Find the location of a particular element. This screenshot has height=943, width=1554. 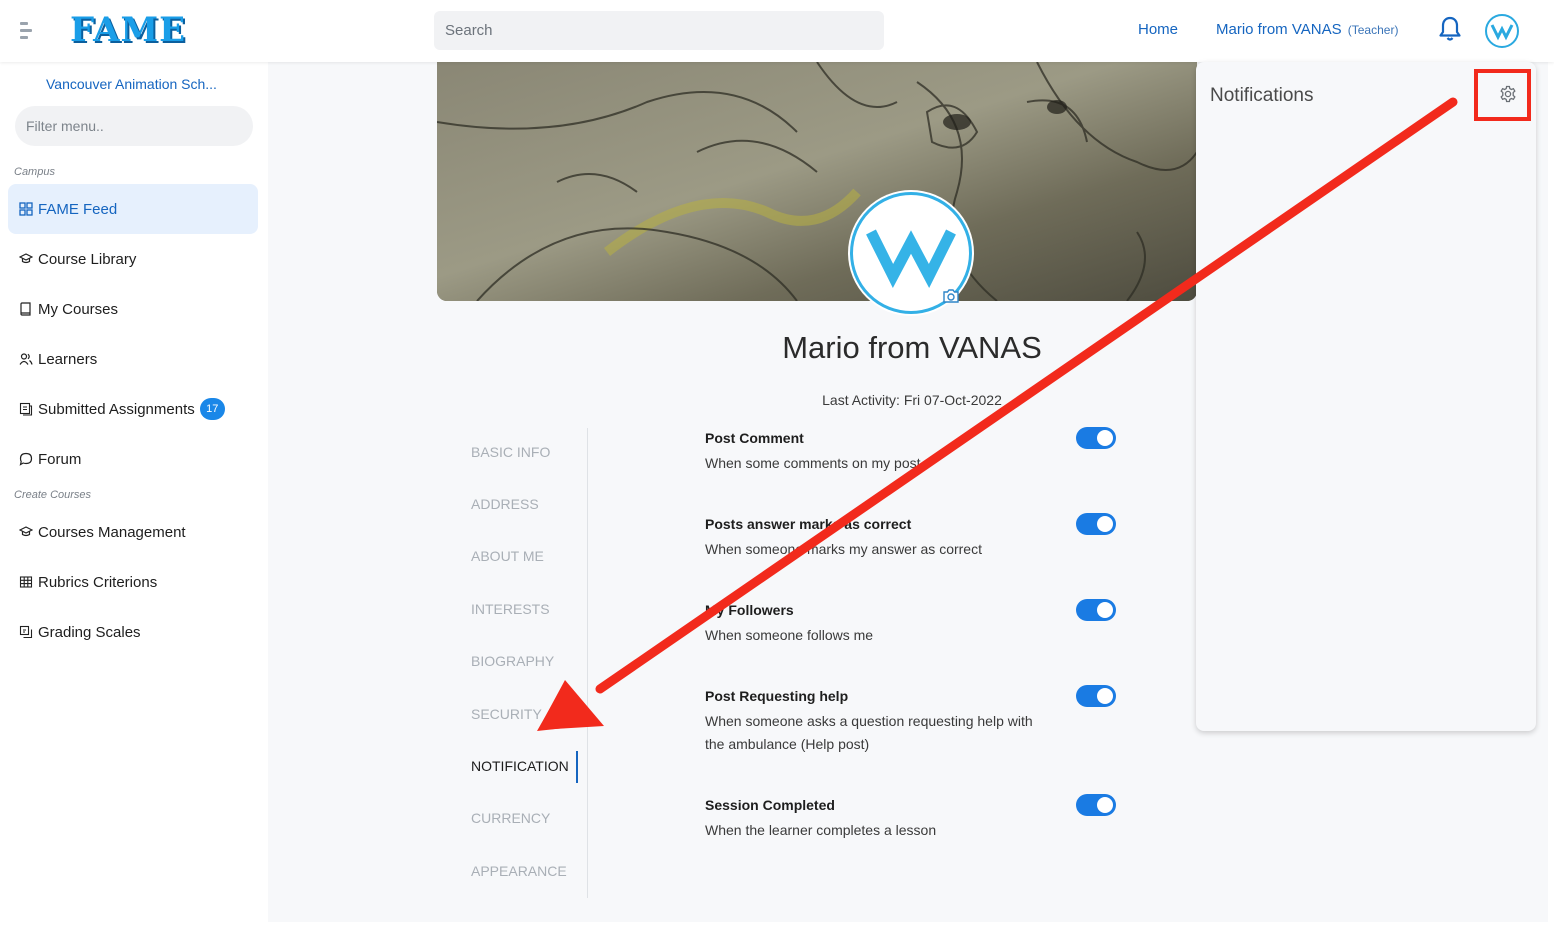

nav-user-link: Mario from VANAS (Teacher) is located at coordinates (1307, 29).